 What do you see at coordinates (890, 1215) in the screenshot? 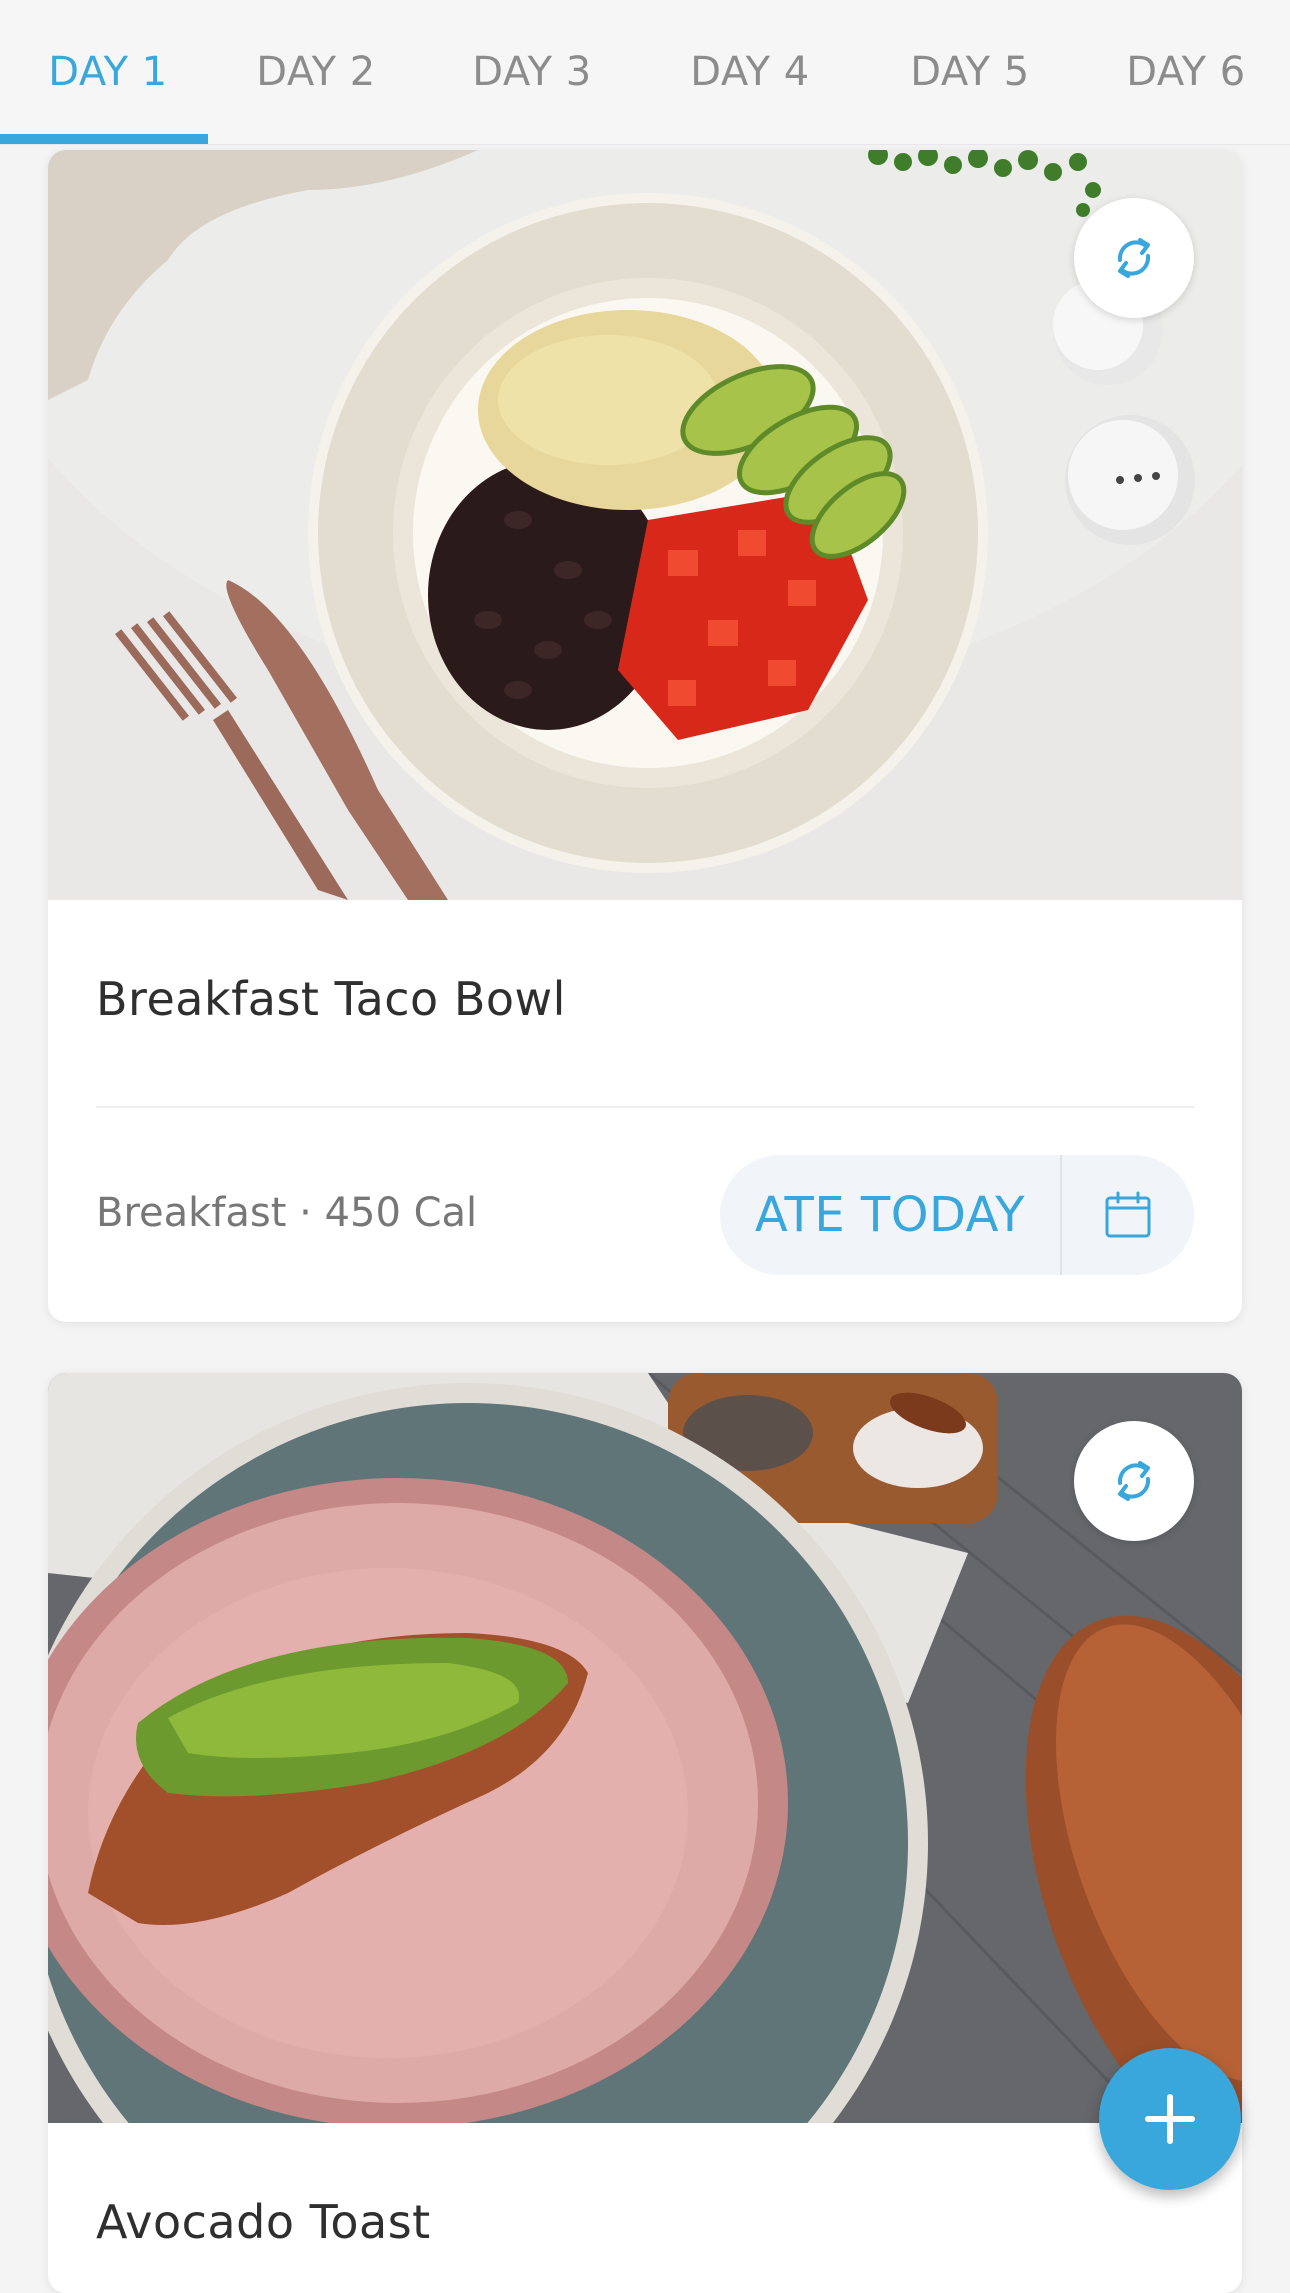
I see `ate-today-button: ATE TODAY` at bounding box center [890, 1215].